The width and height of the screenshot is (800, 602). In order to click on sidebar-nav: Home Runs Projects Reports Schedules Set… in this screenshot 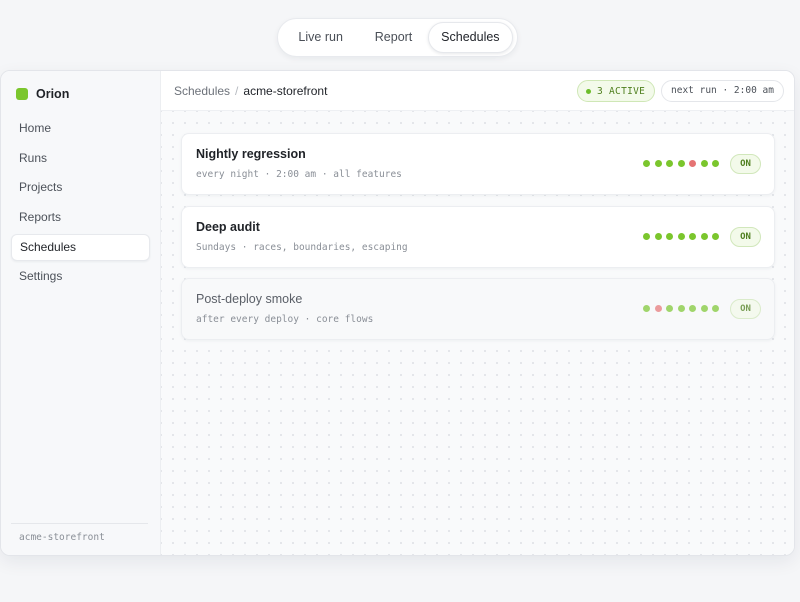, I will do `click(80, 204)`.